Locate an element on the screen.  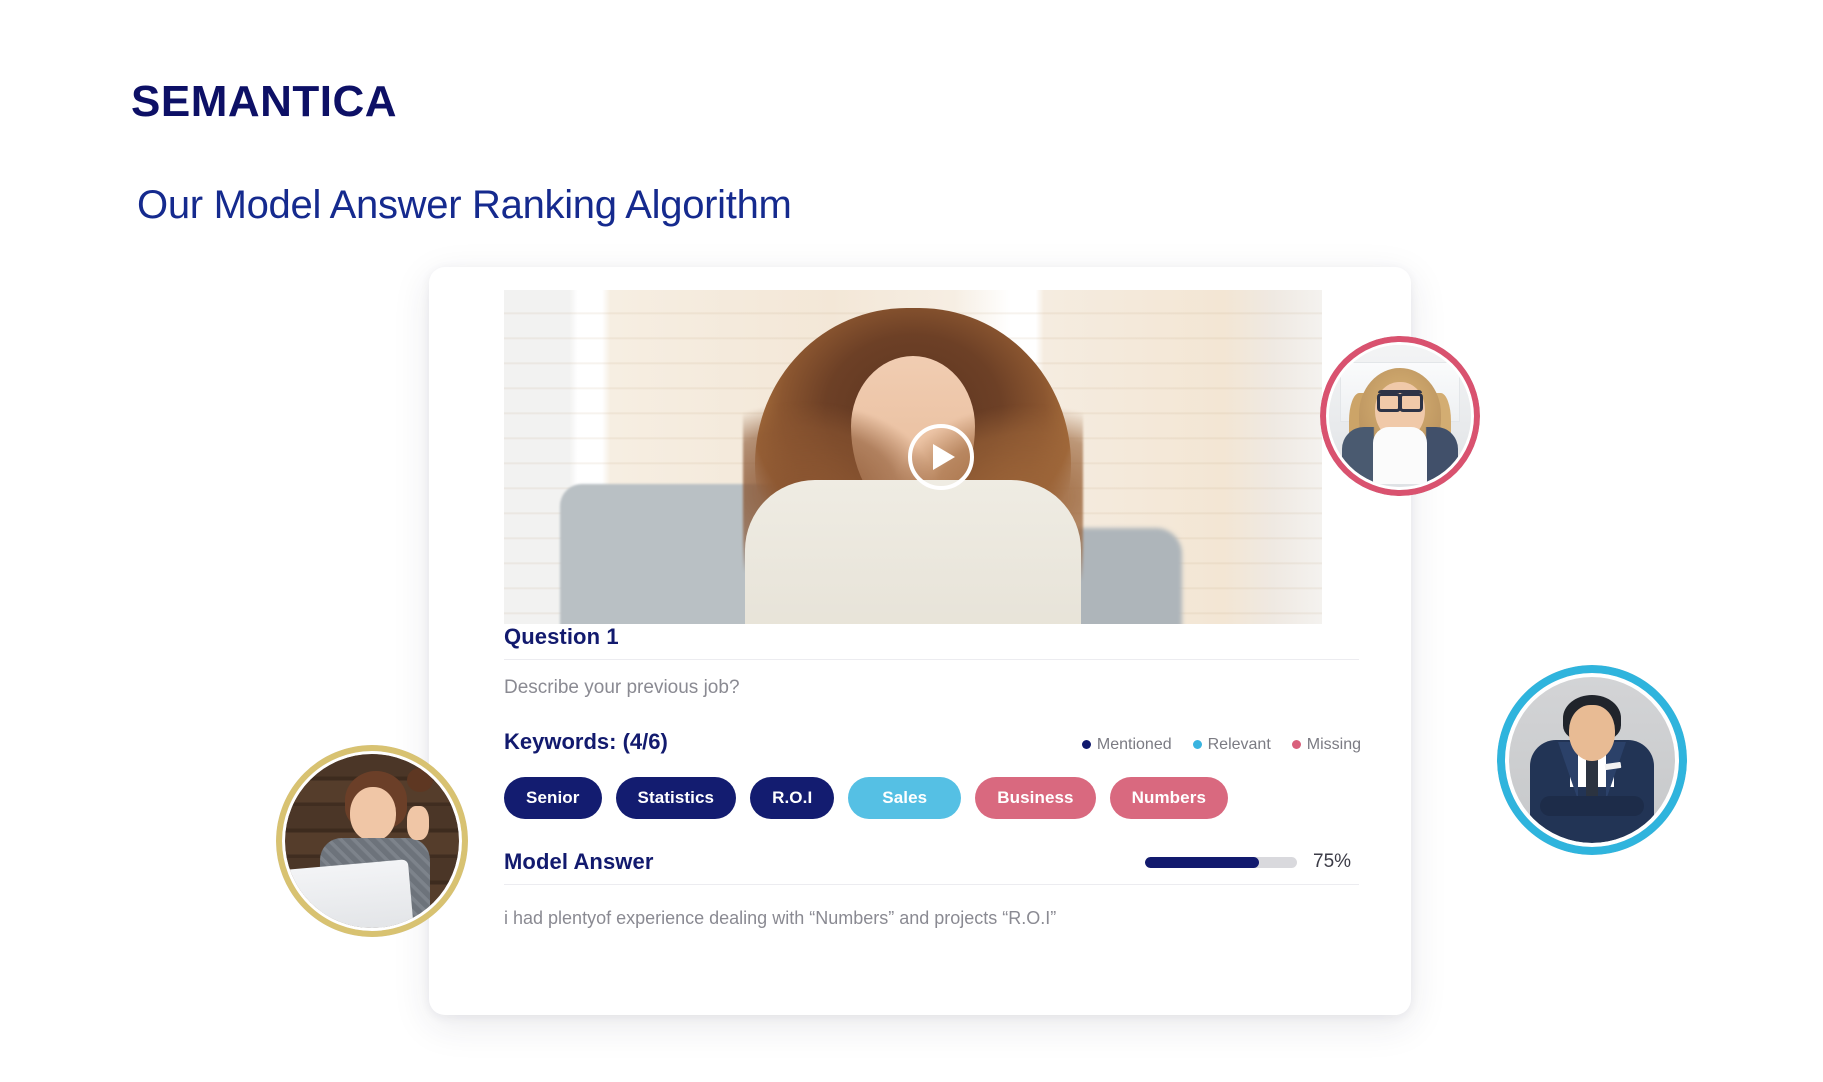
keyword-pill-label: Senior is located at coordinates (553, 797).